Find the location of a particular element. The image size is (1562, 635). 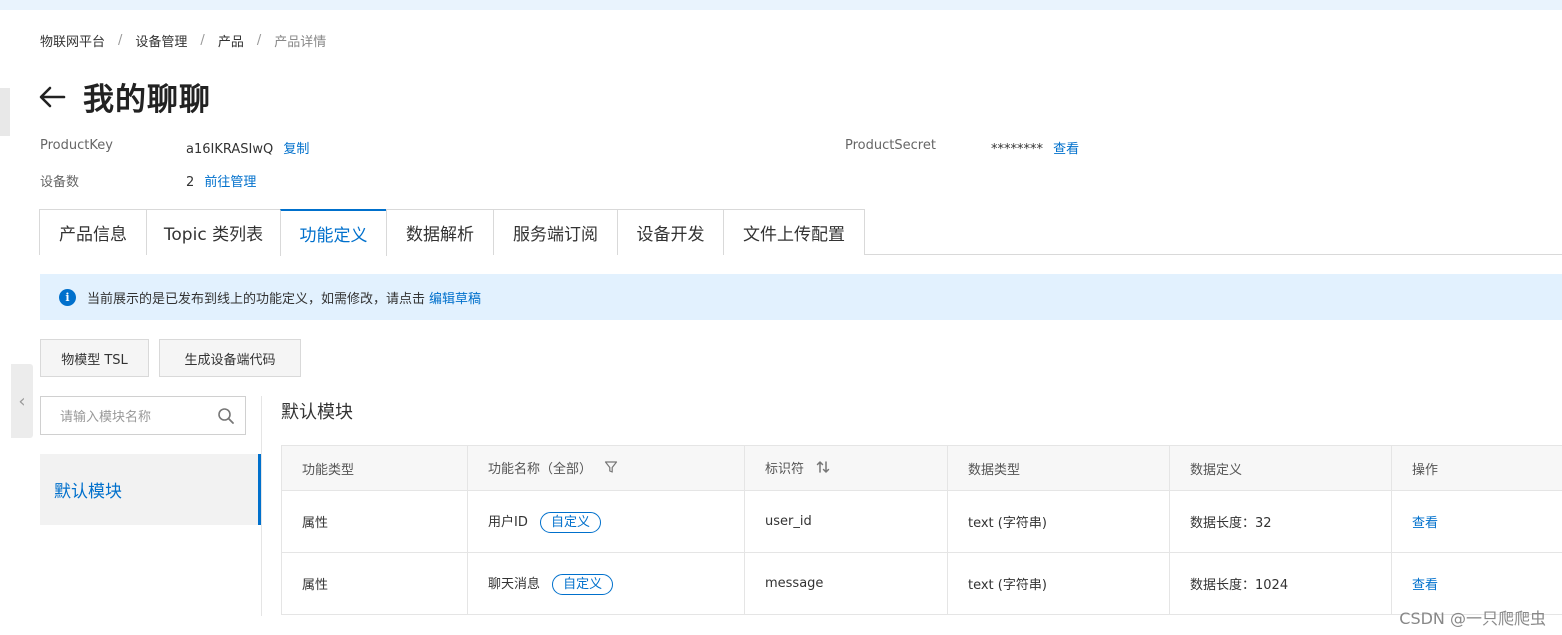

sidebar-collapse-handle: ‹ is located at coordinates (22, 401).